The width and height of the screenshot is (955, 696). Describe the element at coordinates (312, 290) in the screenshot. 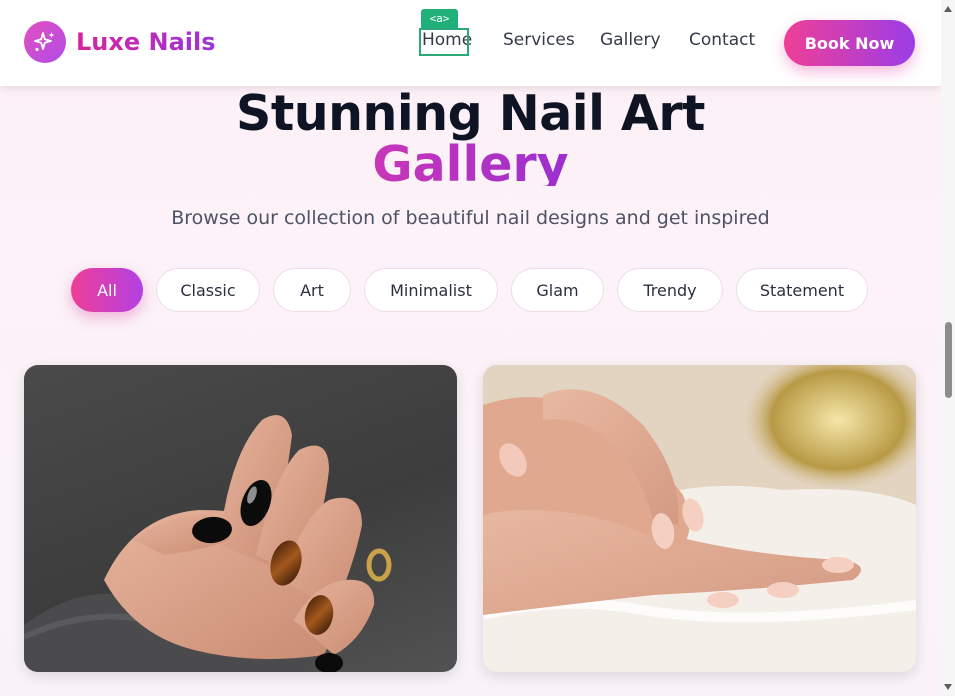

I see `filter-art: Art` at that location.